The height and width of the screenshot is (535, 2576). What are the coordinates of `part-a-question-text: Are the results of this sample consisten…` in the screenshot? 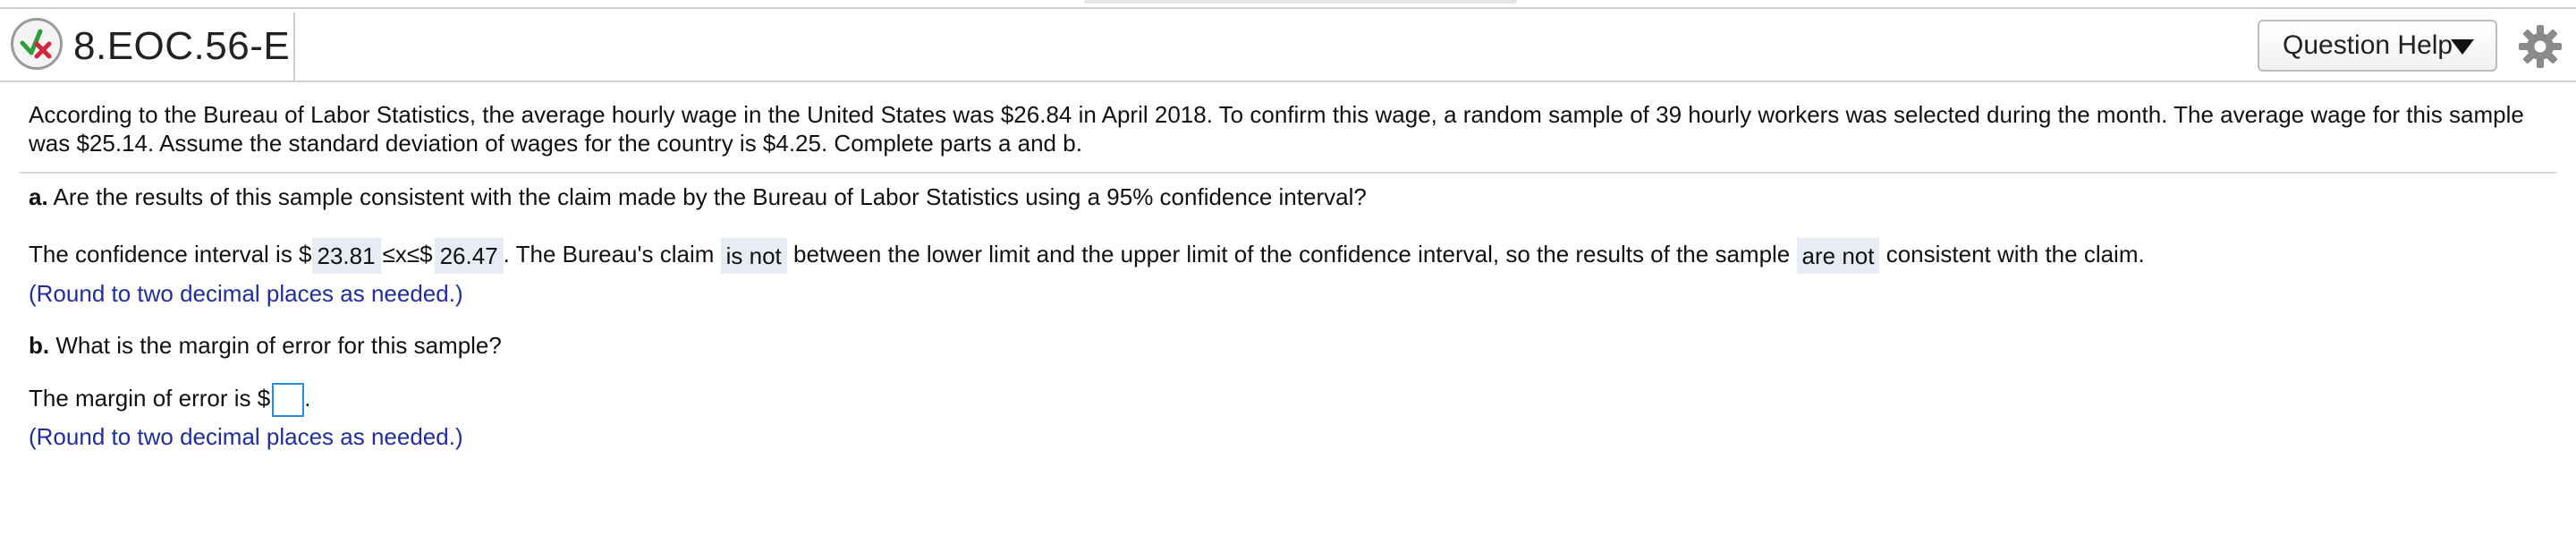 It's located at (707, 196).